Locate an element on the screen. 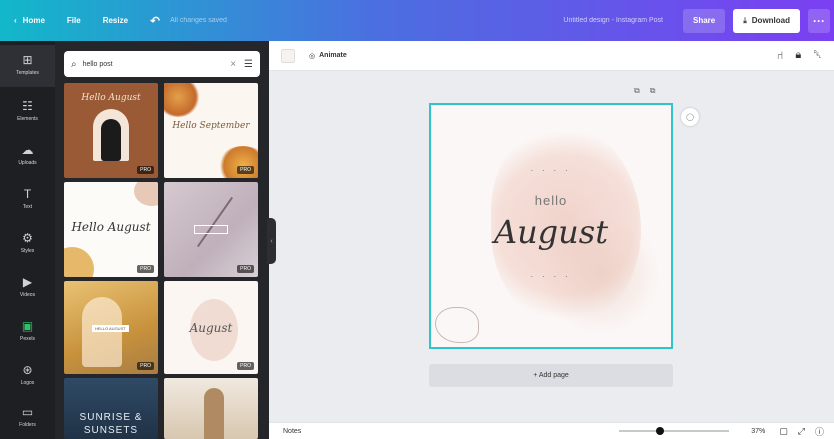  label-box is located at coordinates (211, 229).